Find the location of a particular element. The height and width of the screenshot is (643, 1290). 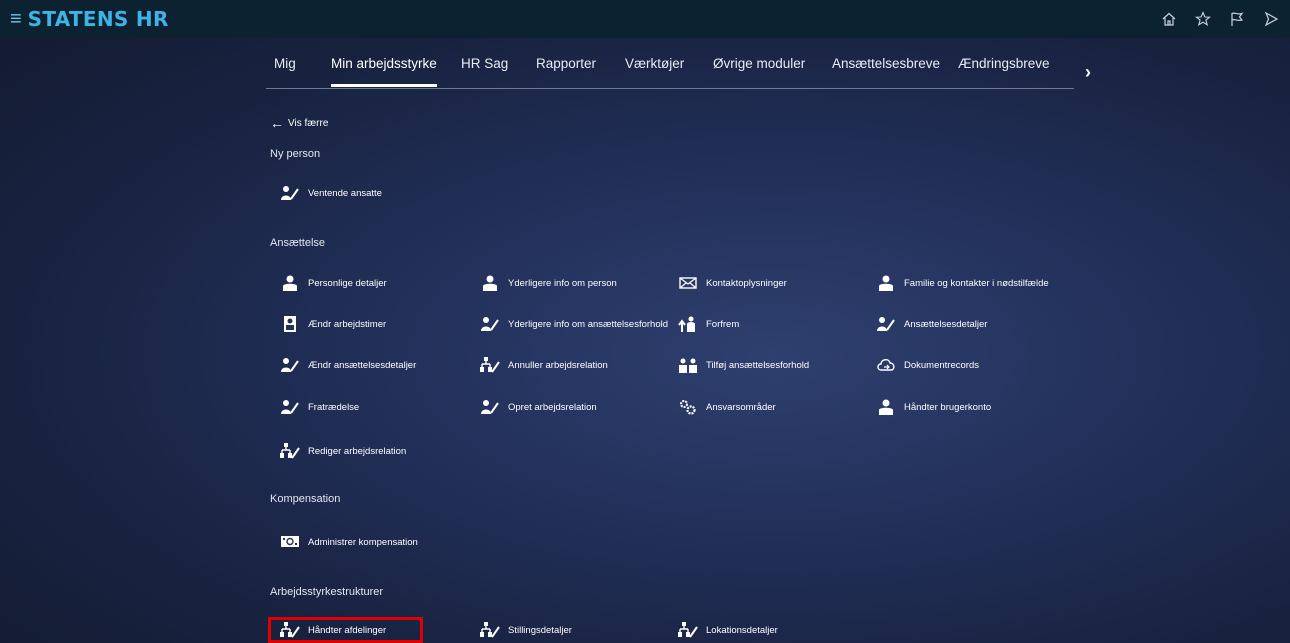

badge-icon is located at coordinates (290, 324).